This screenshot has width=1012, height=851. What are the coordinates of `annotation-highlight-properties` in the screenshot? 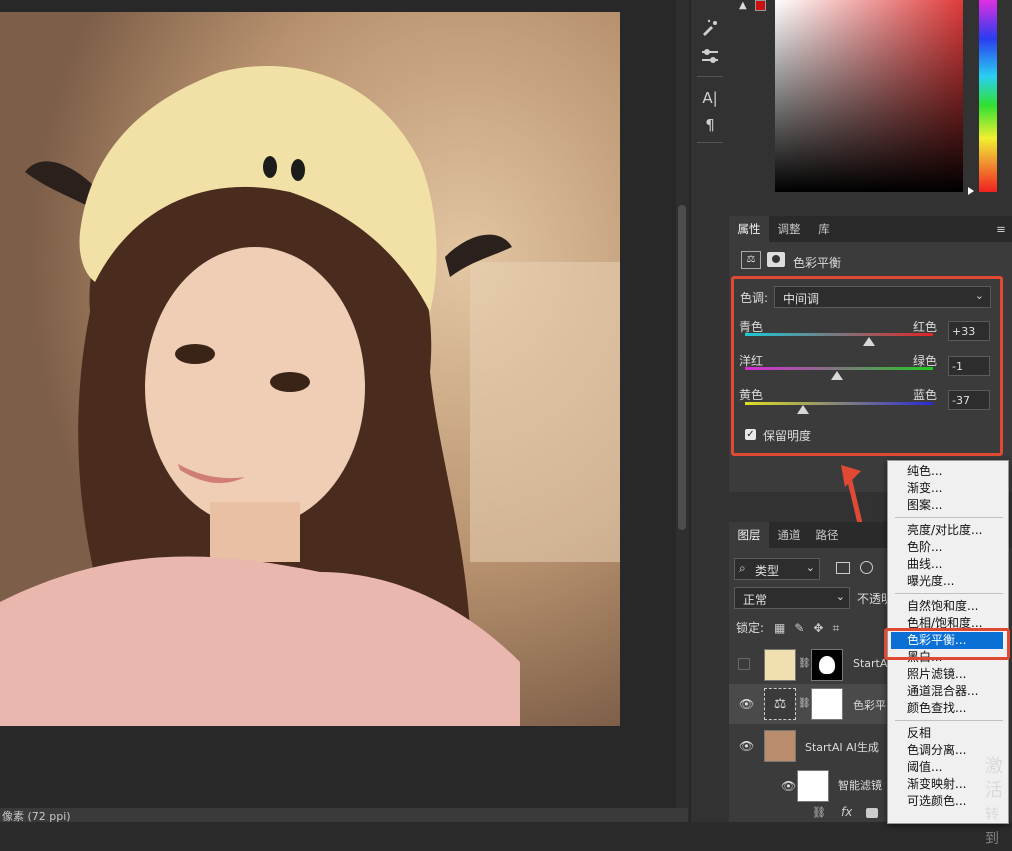 It's located at (867, 366).